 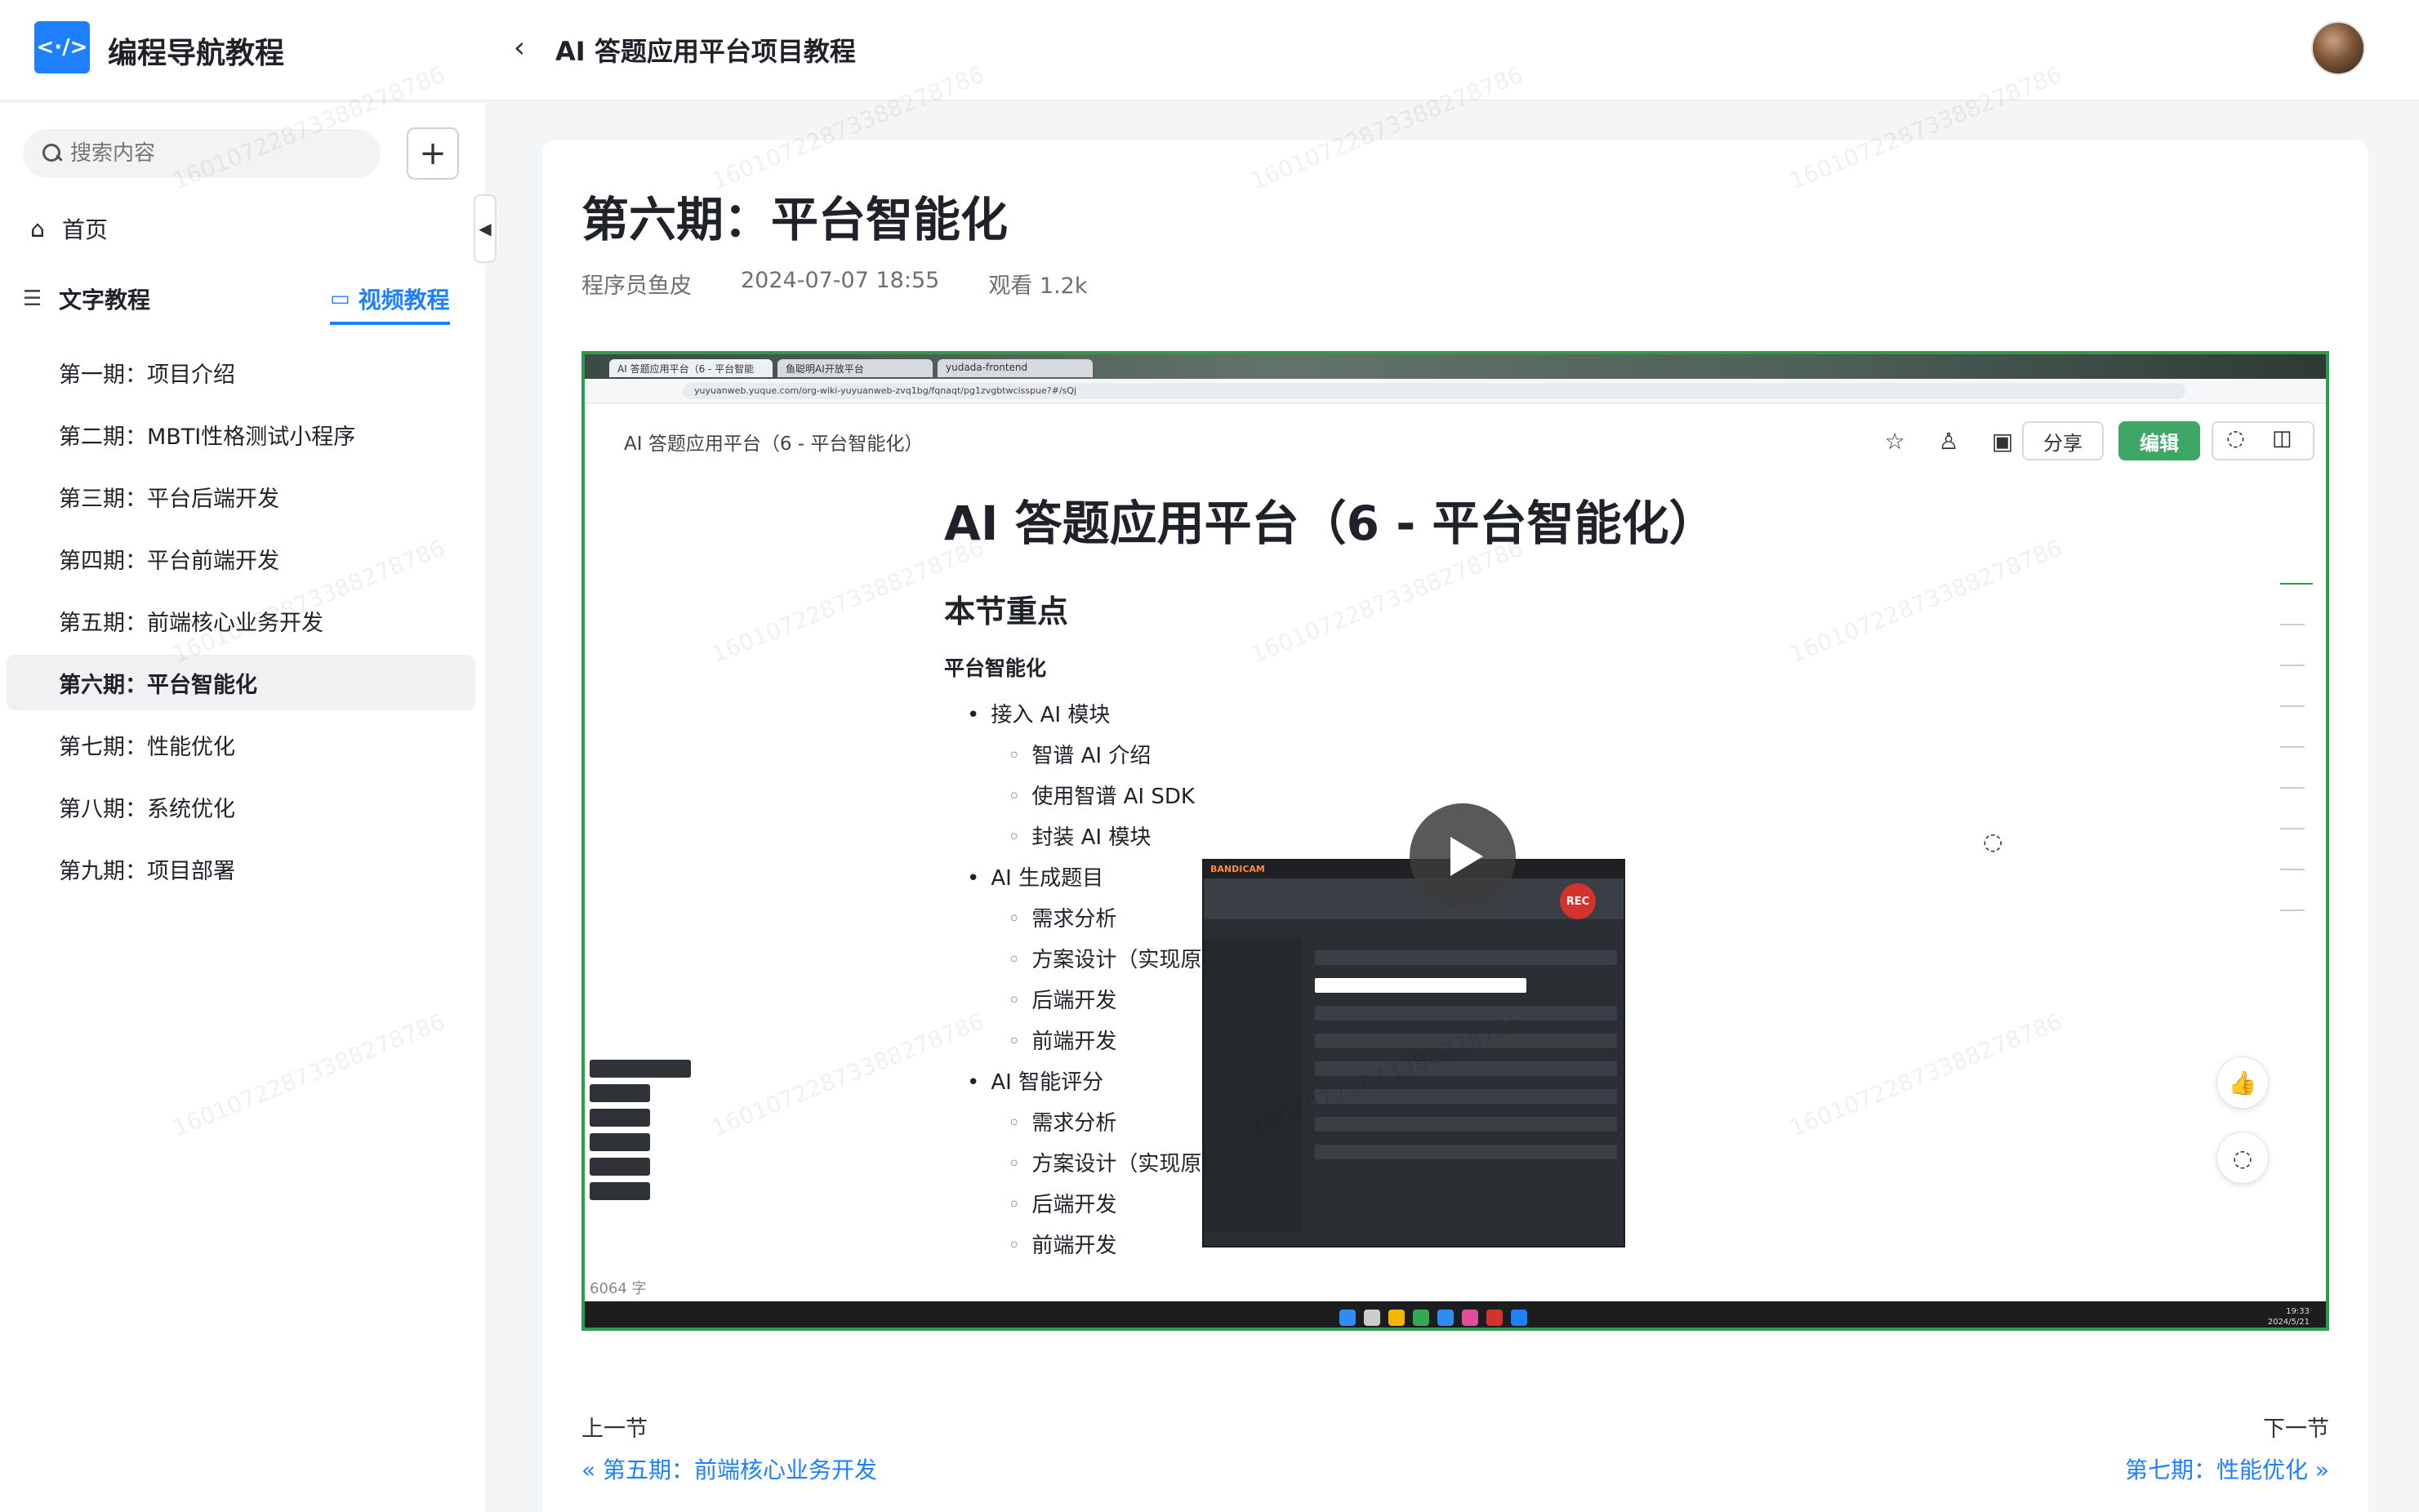 What do you see at coordinates (241, 497) in the screenshot?
I see `lesson-item: 第三期：平台后端开发` at bounding box center [241, 497].